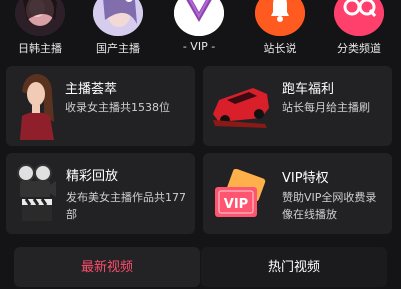 The height and width of the screenshot is (289, 401). What do you see at coordinates (36, 106) in the screenshot?
I see `woman-portrait-icon` at bounding box center [36, 106].